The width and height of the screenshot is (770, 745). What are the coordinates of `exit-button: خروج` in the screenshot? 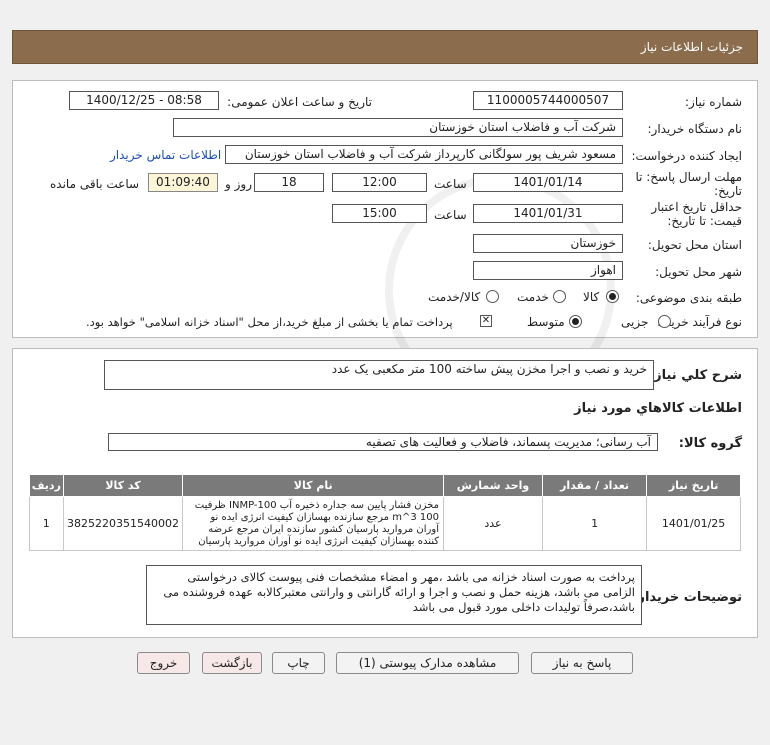 It's located at (163, 663).